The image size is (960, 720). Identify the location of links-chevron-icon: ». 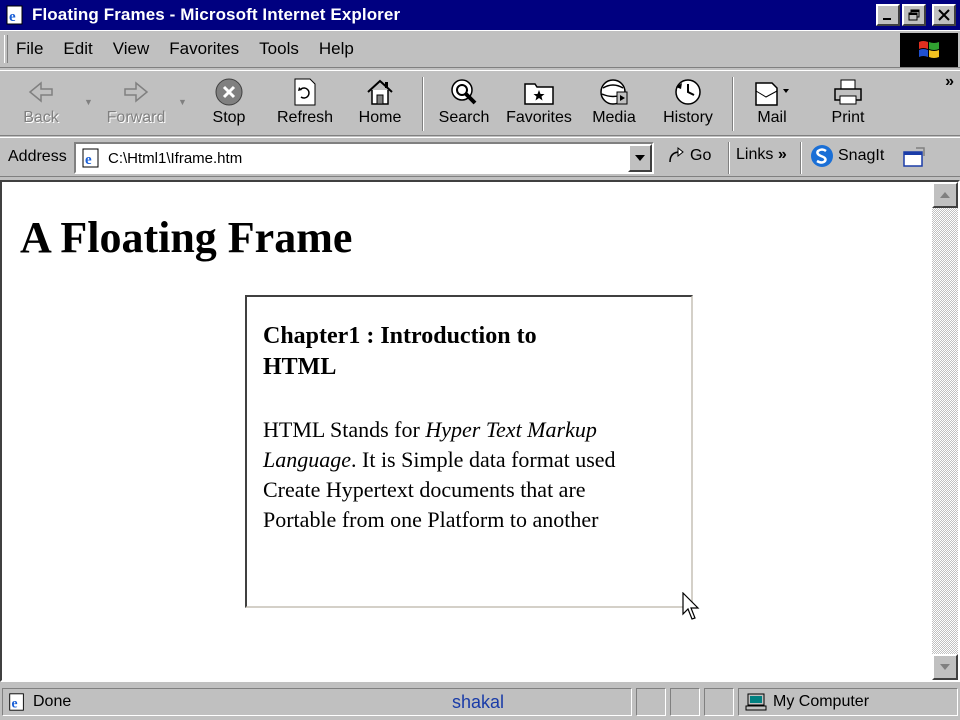
(782, 154).